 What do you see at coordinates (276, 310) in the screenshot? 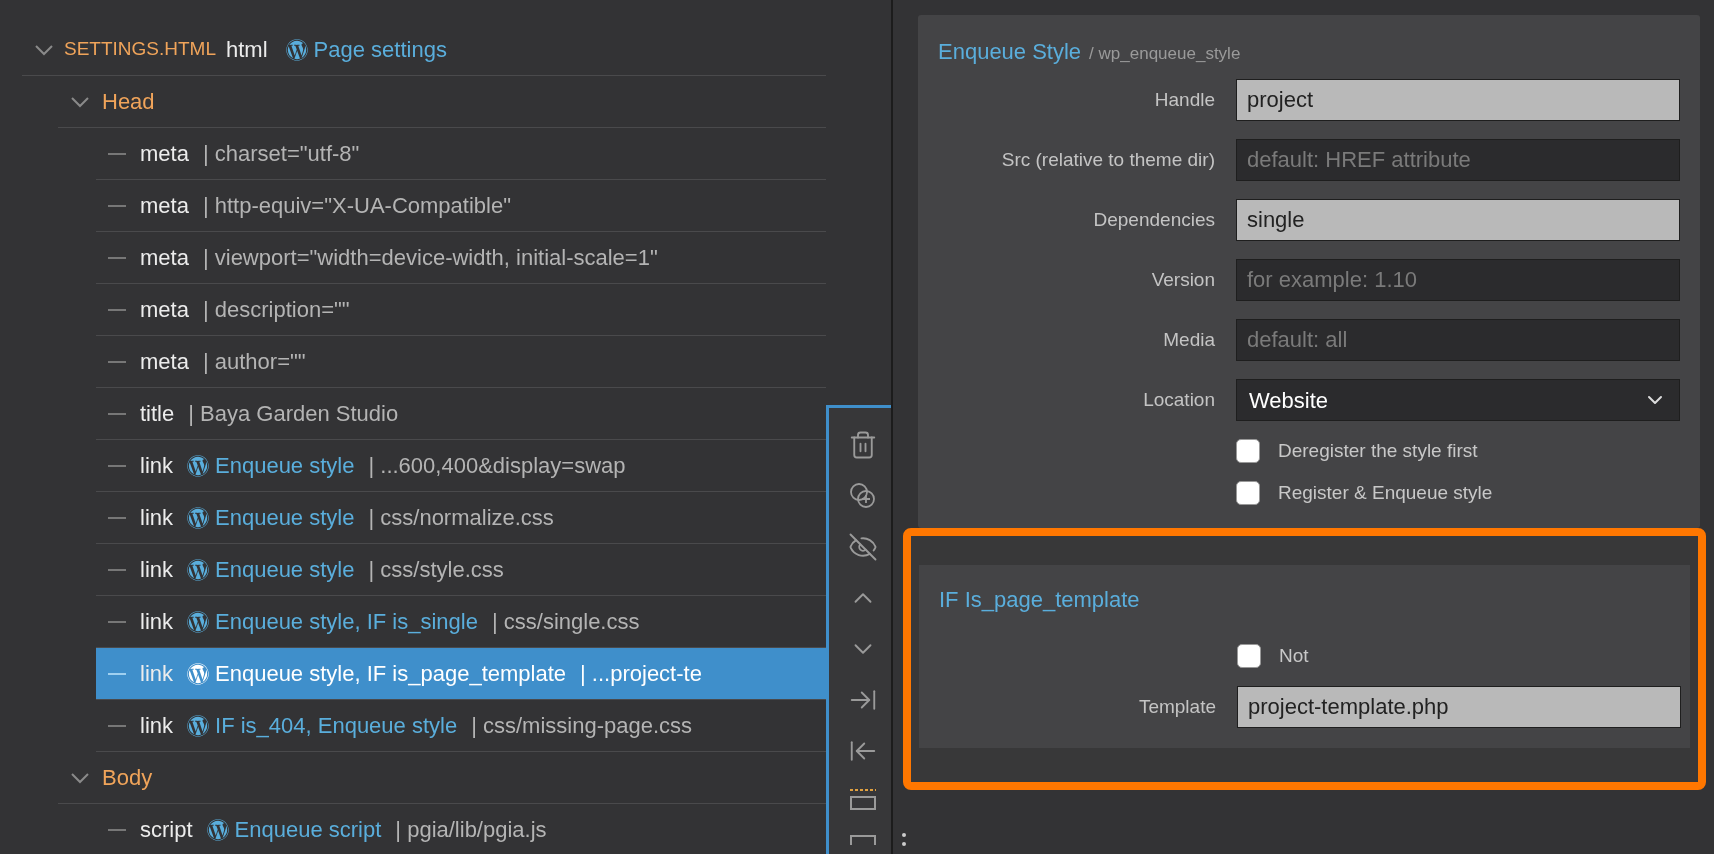
I see `element-detail: | description=""` at bounding box center [276, 310].